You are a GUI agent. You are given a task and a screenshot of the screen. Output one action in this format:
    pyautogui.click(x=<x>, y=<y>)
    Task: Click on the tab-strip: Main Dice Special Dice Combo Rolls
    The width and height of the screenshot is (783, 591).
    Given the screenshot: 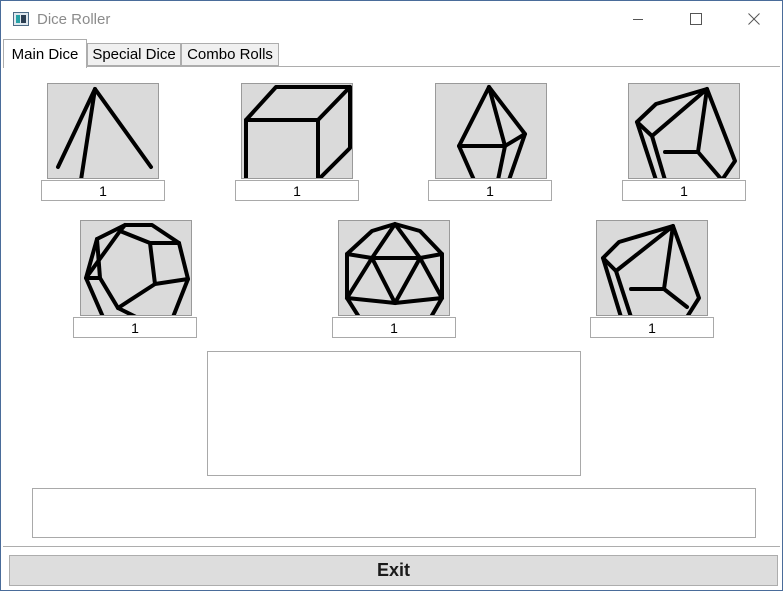 What is the action you would take?
    pyautogui.click(x=391, y=54)
    